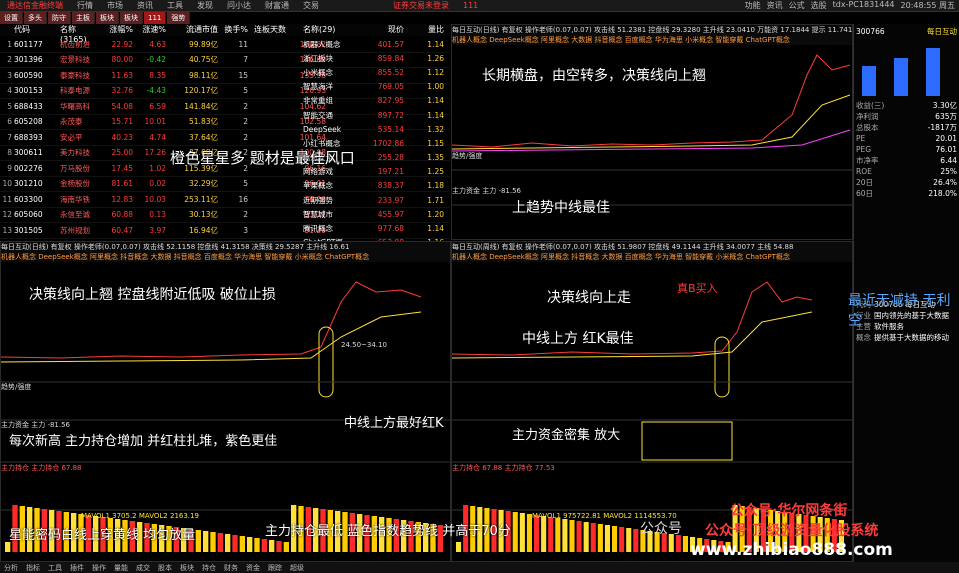  Describe the element at coordinates (753, 5) in the screenshot. I see `menu-function: 功能` at that location.